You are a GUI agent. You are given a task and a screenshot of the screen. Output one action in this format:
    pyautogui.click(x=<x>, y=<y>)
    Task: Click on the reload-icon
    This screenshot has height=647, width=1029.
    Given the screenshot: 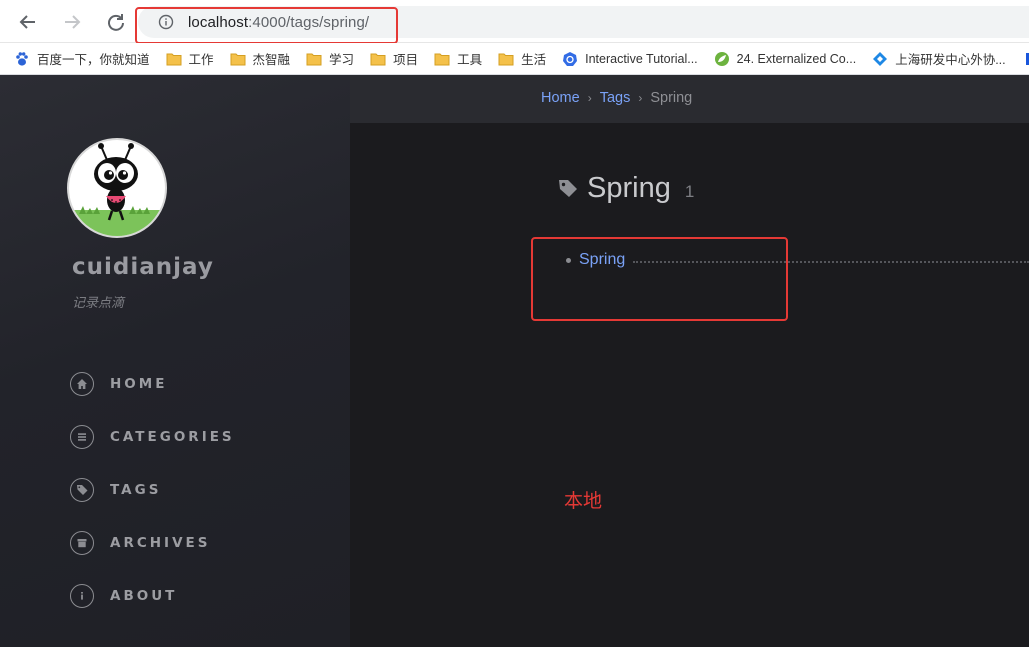 What is the action you would take?
    pyautogui.click(x=116, y=22)
    